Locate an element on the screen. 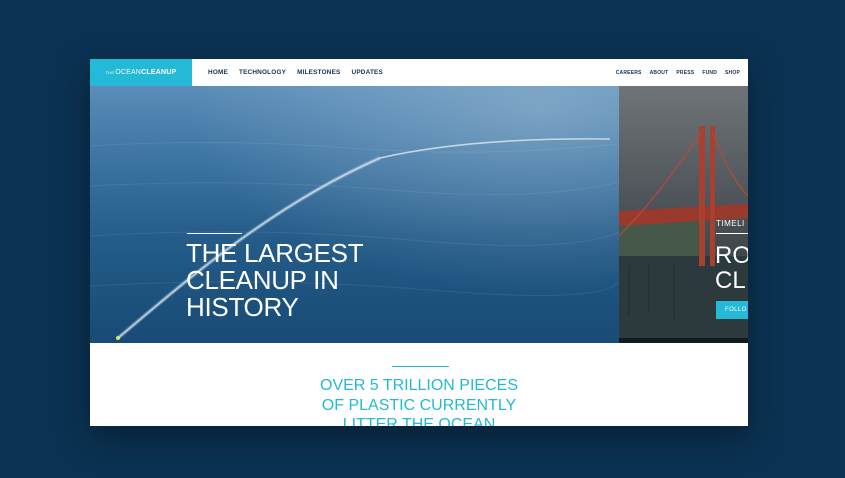 The height and width of the screenshot is (478, 845). hero-title-line: THE LARGEST is located at coordinates (275, 253).